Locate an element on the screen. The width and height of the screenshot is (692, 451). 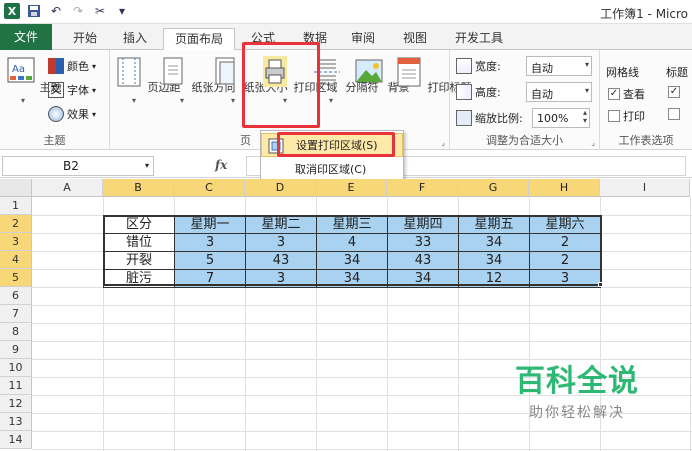
tab-home: 开始 is located at coordinates (85, 39).